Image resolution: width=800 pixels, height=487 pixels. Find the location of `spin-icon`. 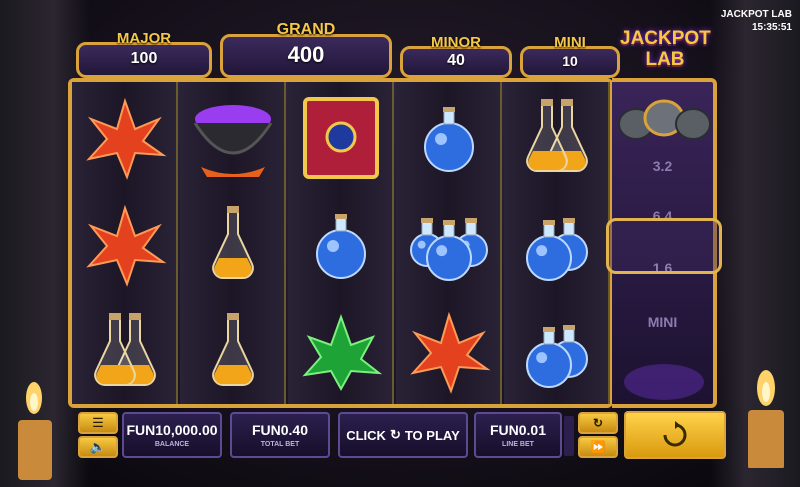

spin-icon is located at coordinates (675, 434).